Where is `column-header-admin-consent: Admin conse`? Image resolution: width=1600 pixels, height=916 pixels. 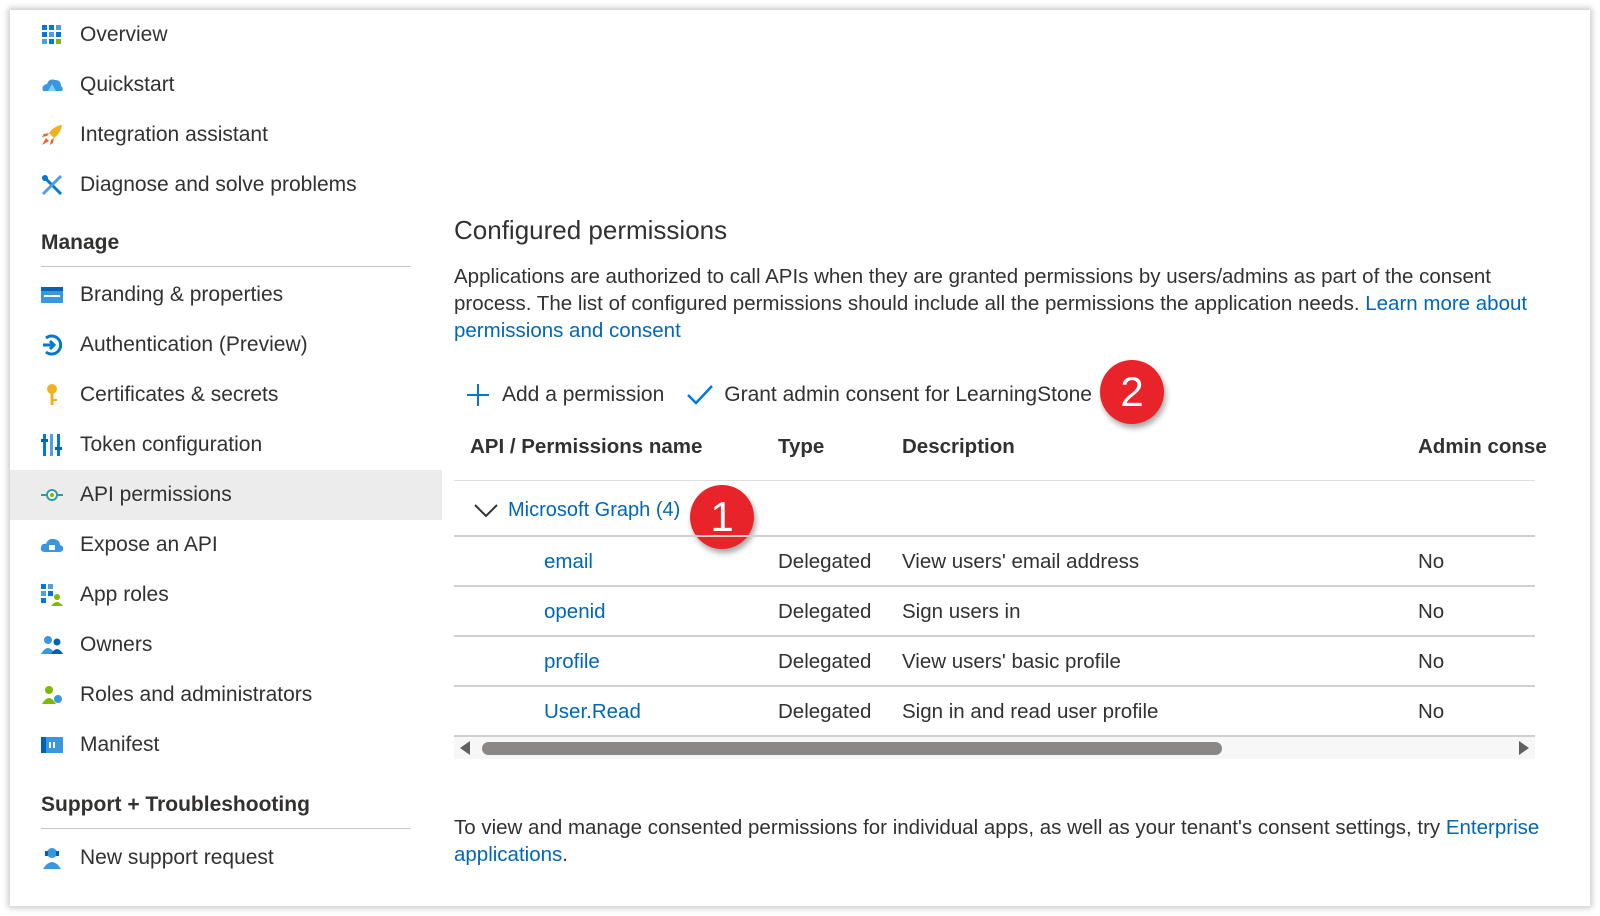 column-header-admin-consent: Admin conse is located at coordinates (1482, 447).